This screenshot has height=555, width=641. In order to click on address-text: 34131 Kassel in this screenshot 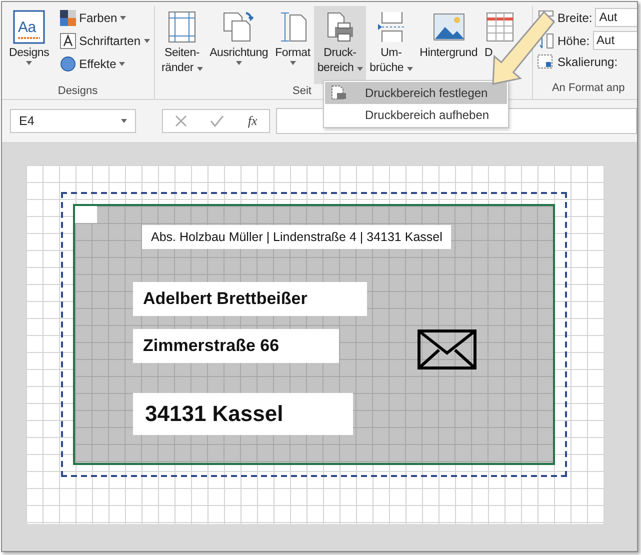, I will do `click(243, 414)`.